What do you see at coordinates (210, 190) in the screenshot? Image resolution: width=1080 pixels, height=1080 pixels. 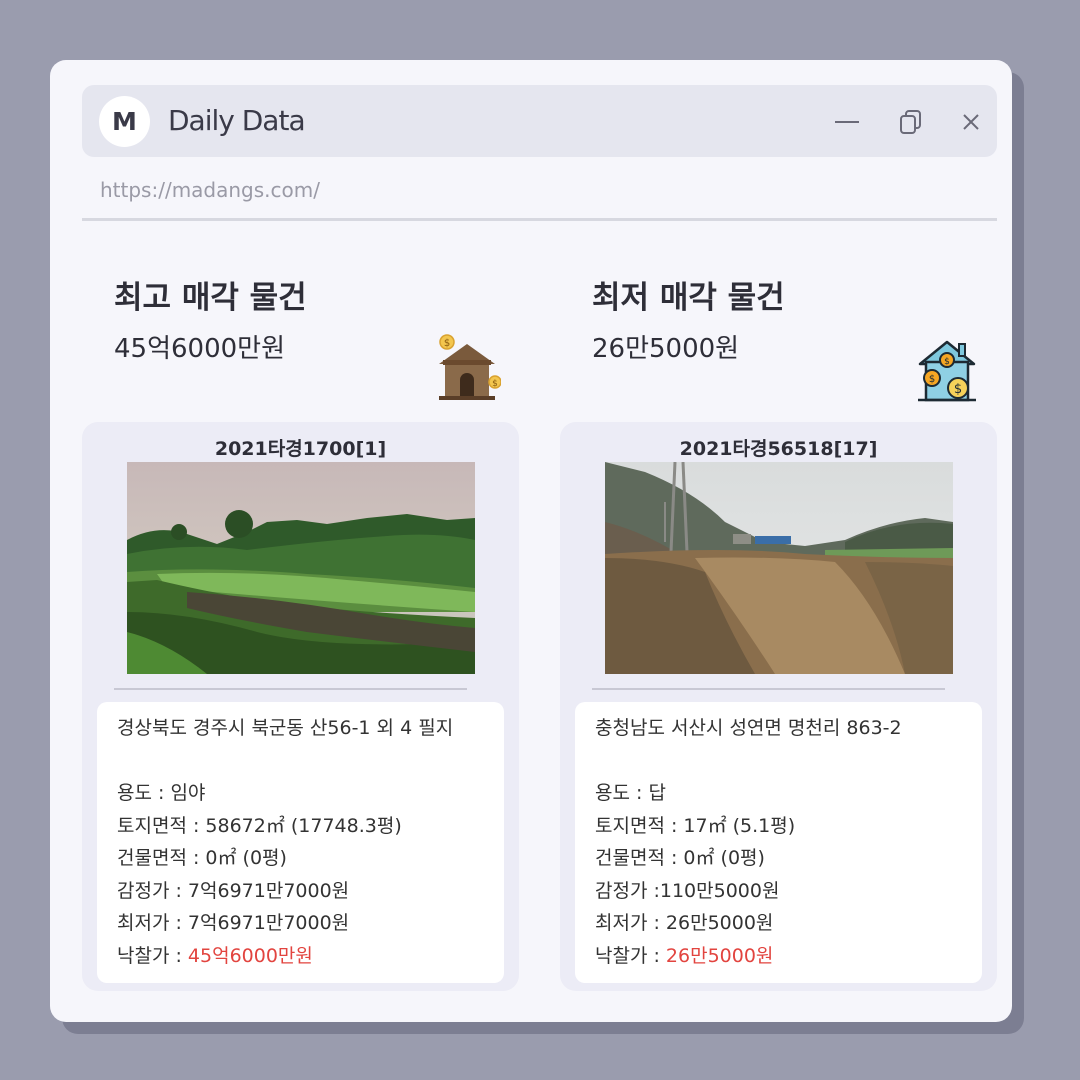 I see `url-text: https://madangs.com/` at bounding box center [210, 190].